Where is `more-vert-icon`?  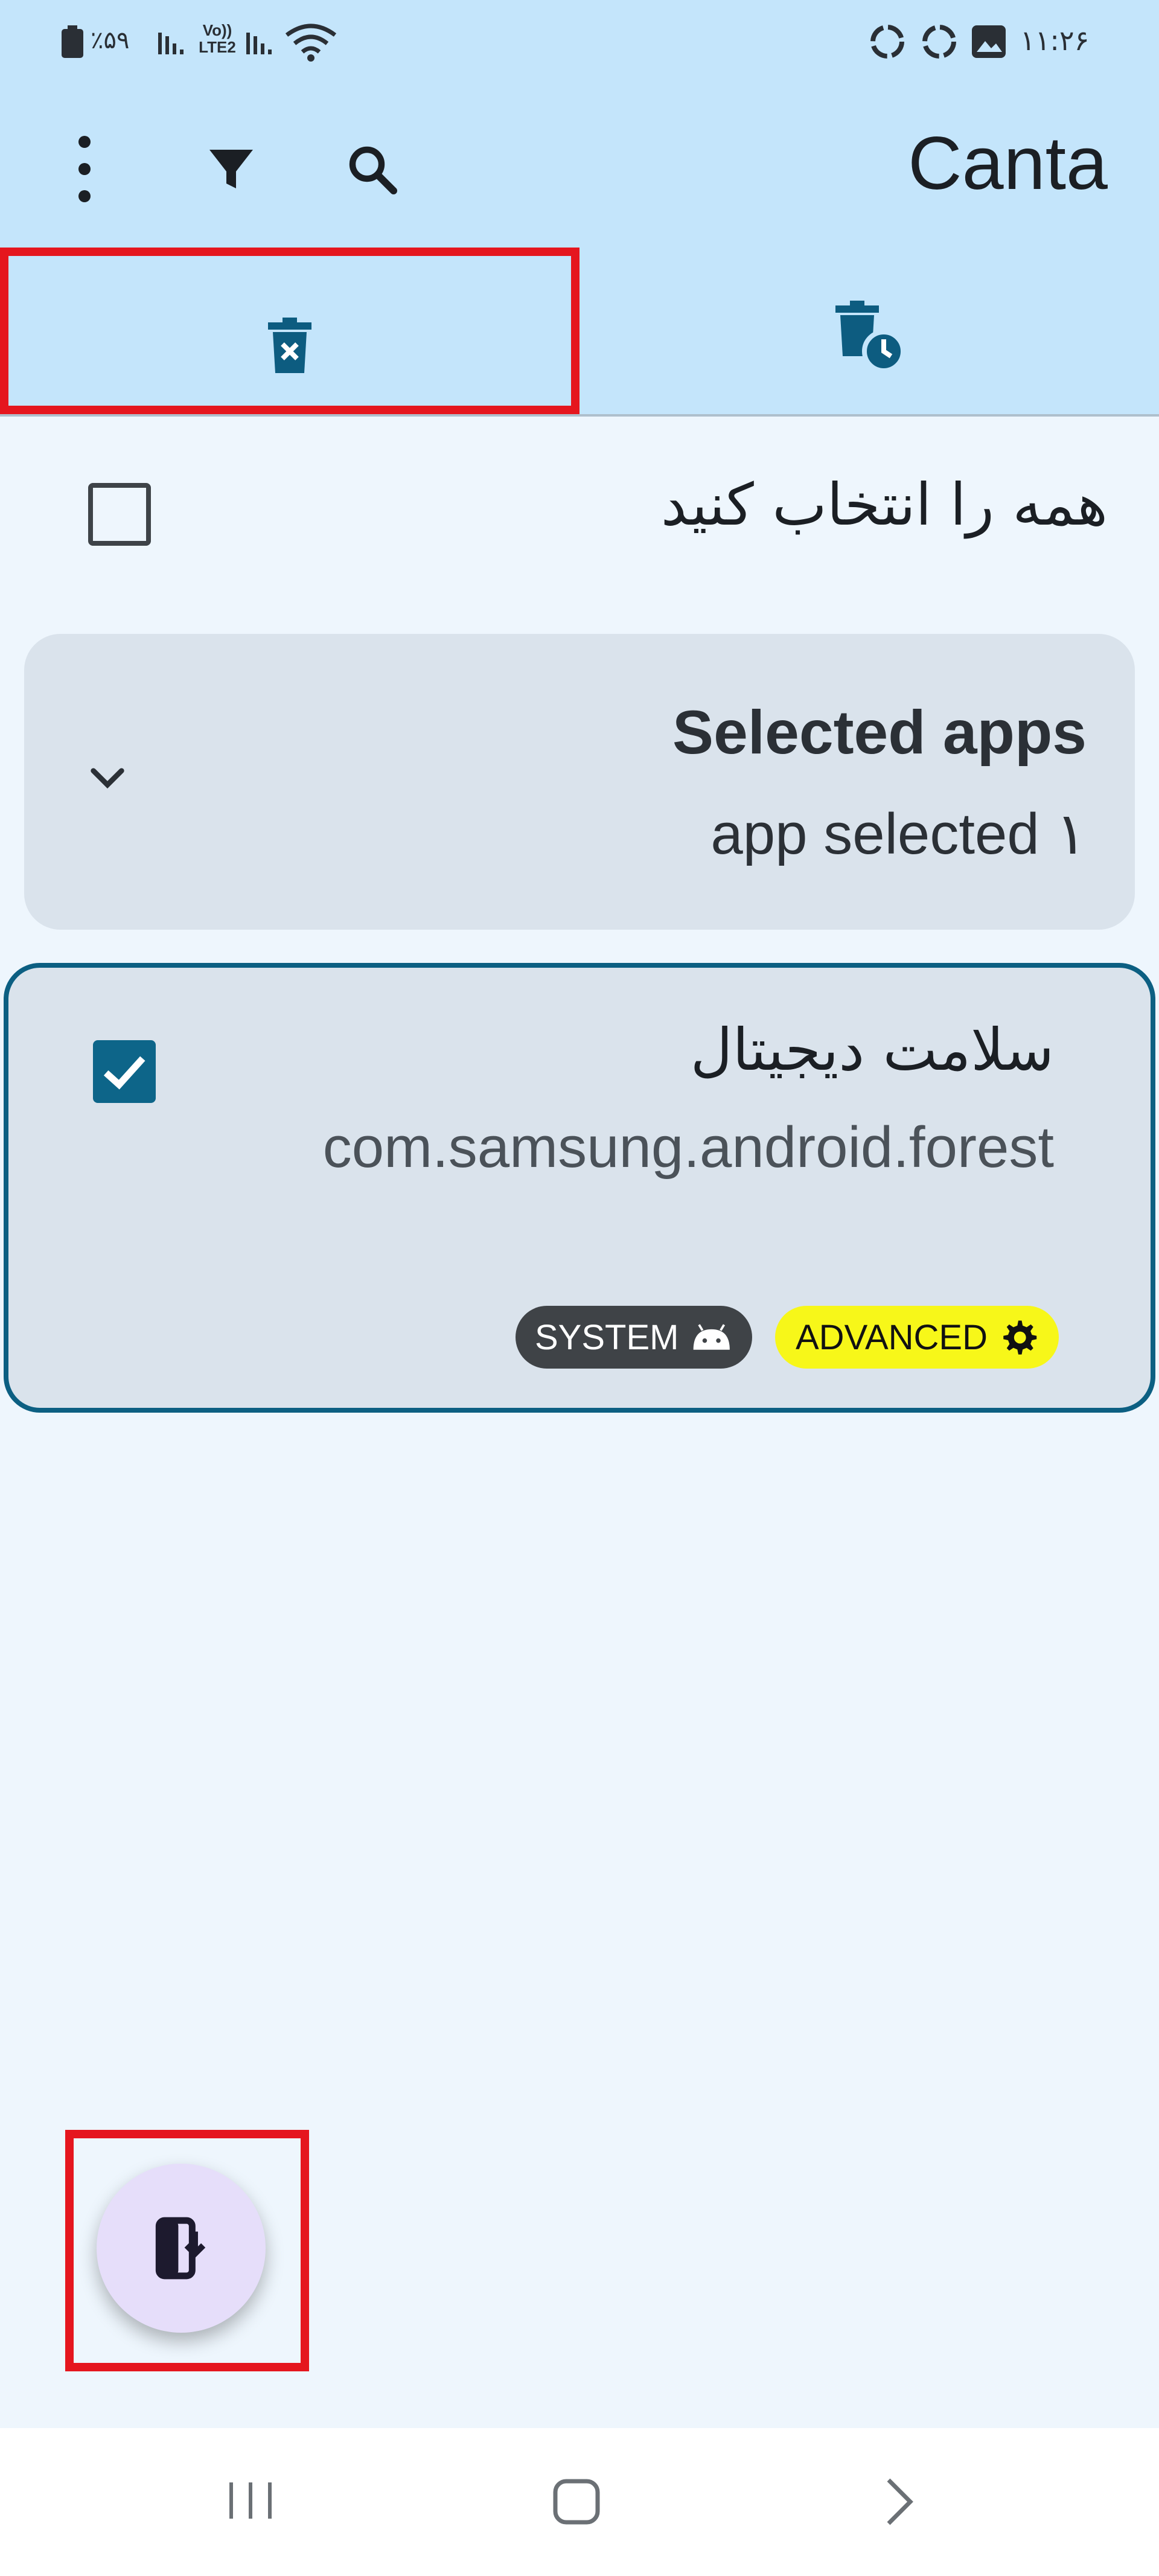 more-vert-icon is located at coordinates (84, 169).